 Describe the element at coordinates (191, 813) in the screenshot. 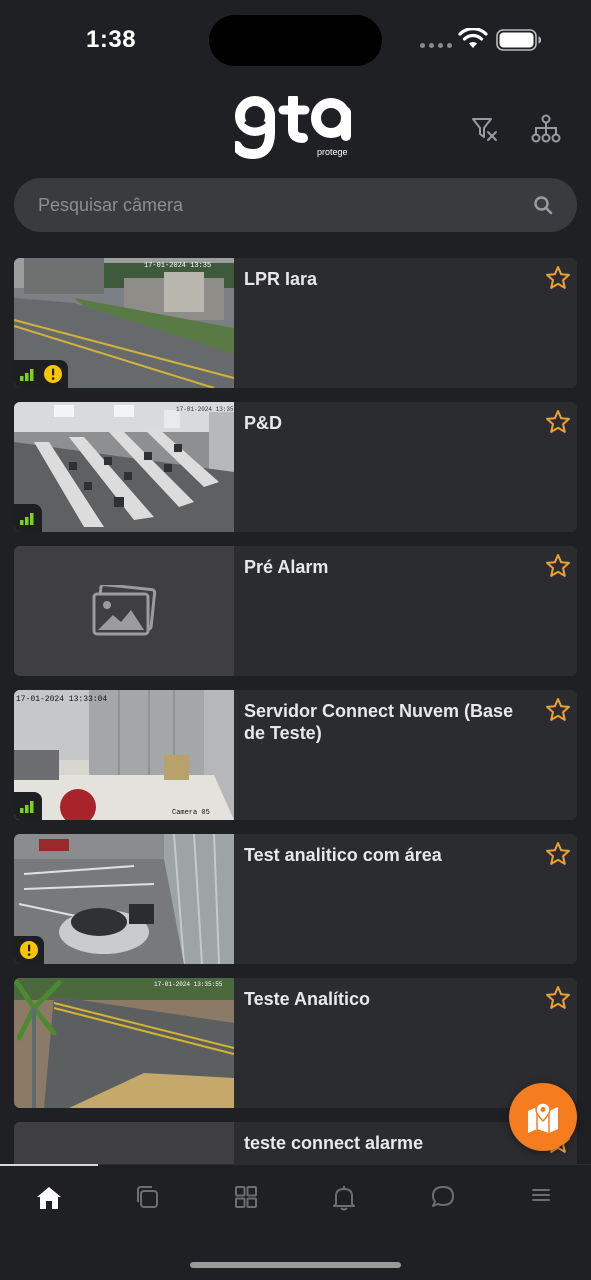

I see `svg-text: Camera 05` at that location.